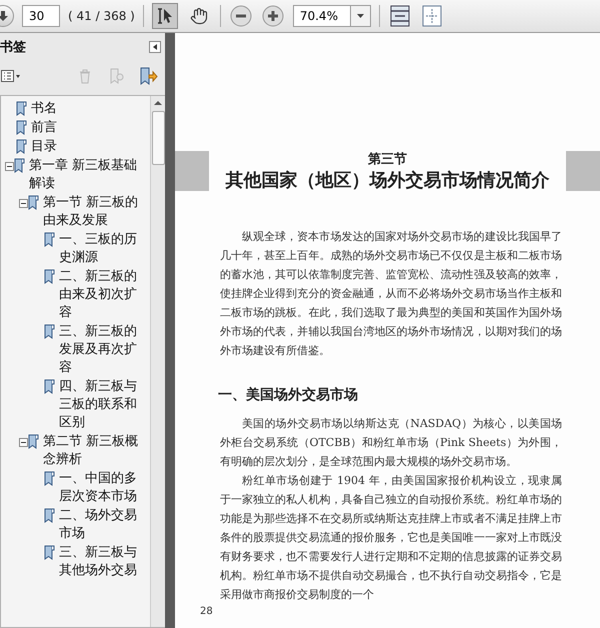 This screenshot has width=600, height=628. I want to click on fit-page-icon, so click(400, 16).